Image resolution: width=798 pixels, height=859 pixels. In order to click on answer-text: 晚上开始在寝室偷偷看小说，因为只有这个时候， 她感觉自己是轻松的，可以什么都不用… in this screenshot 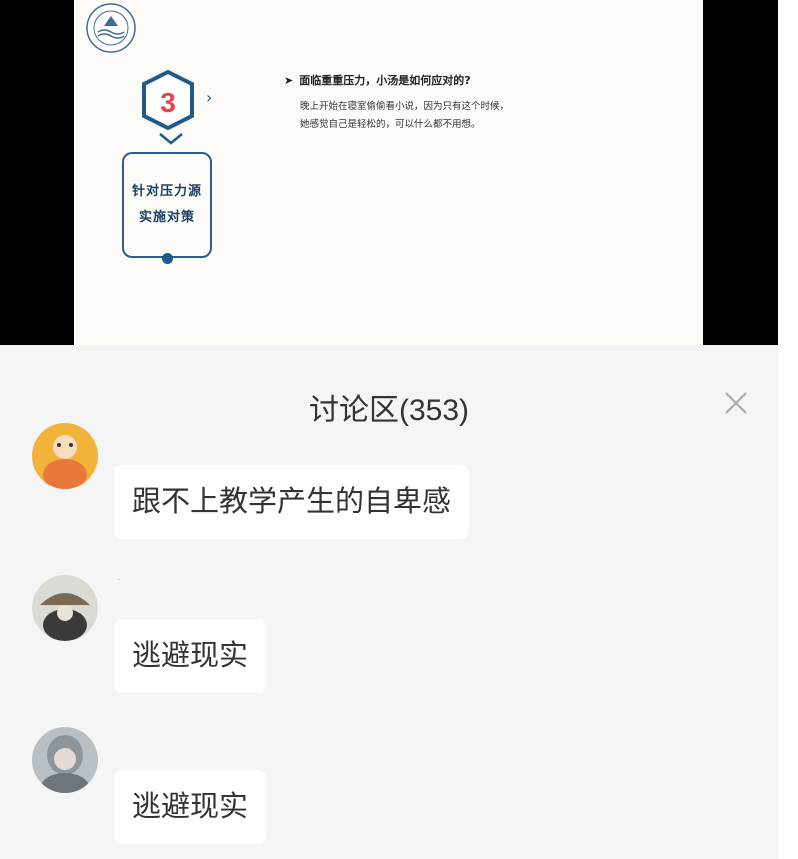, I will do `click(450, 116)`.